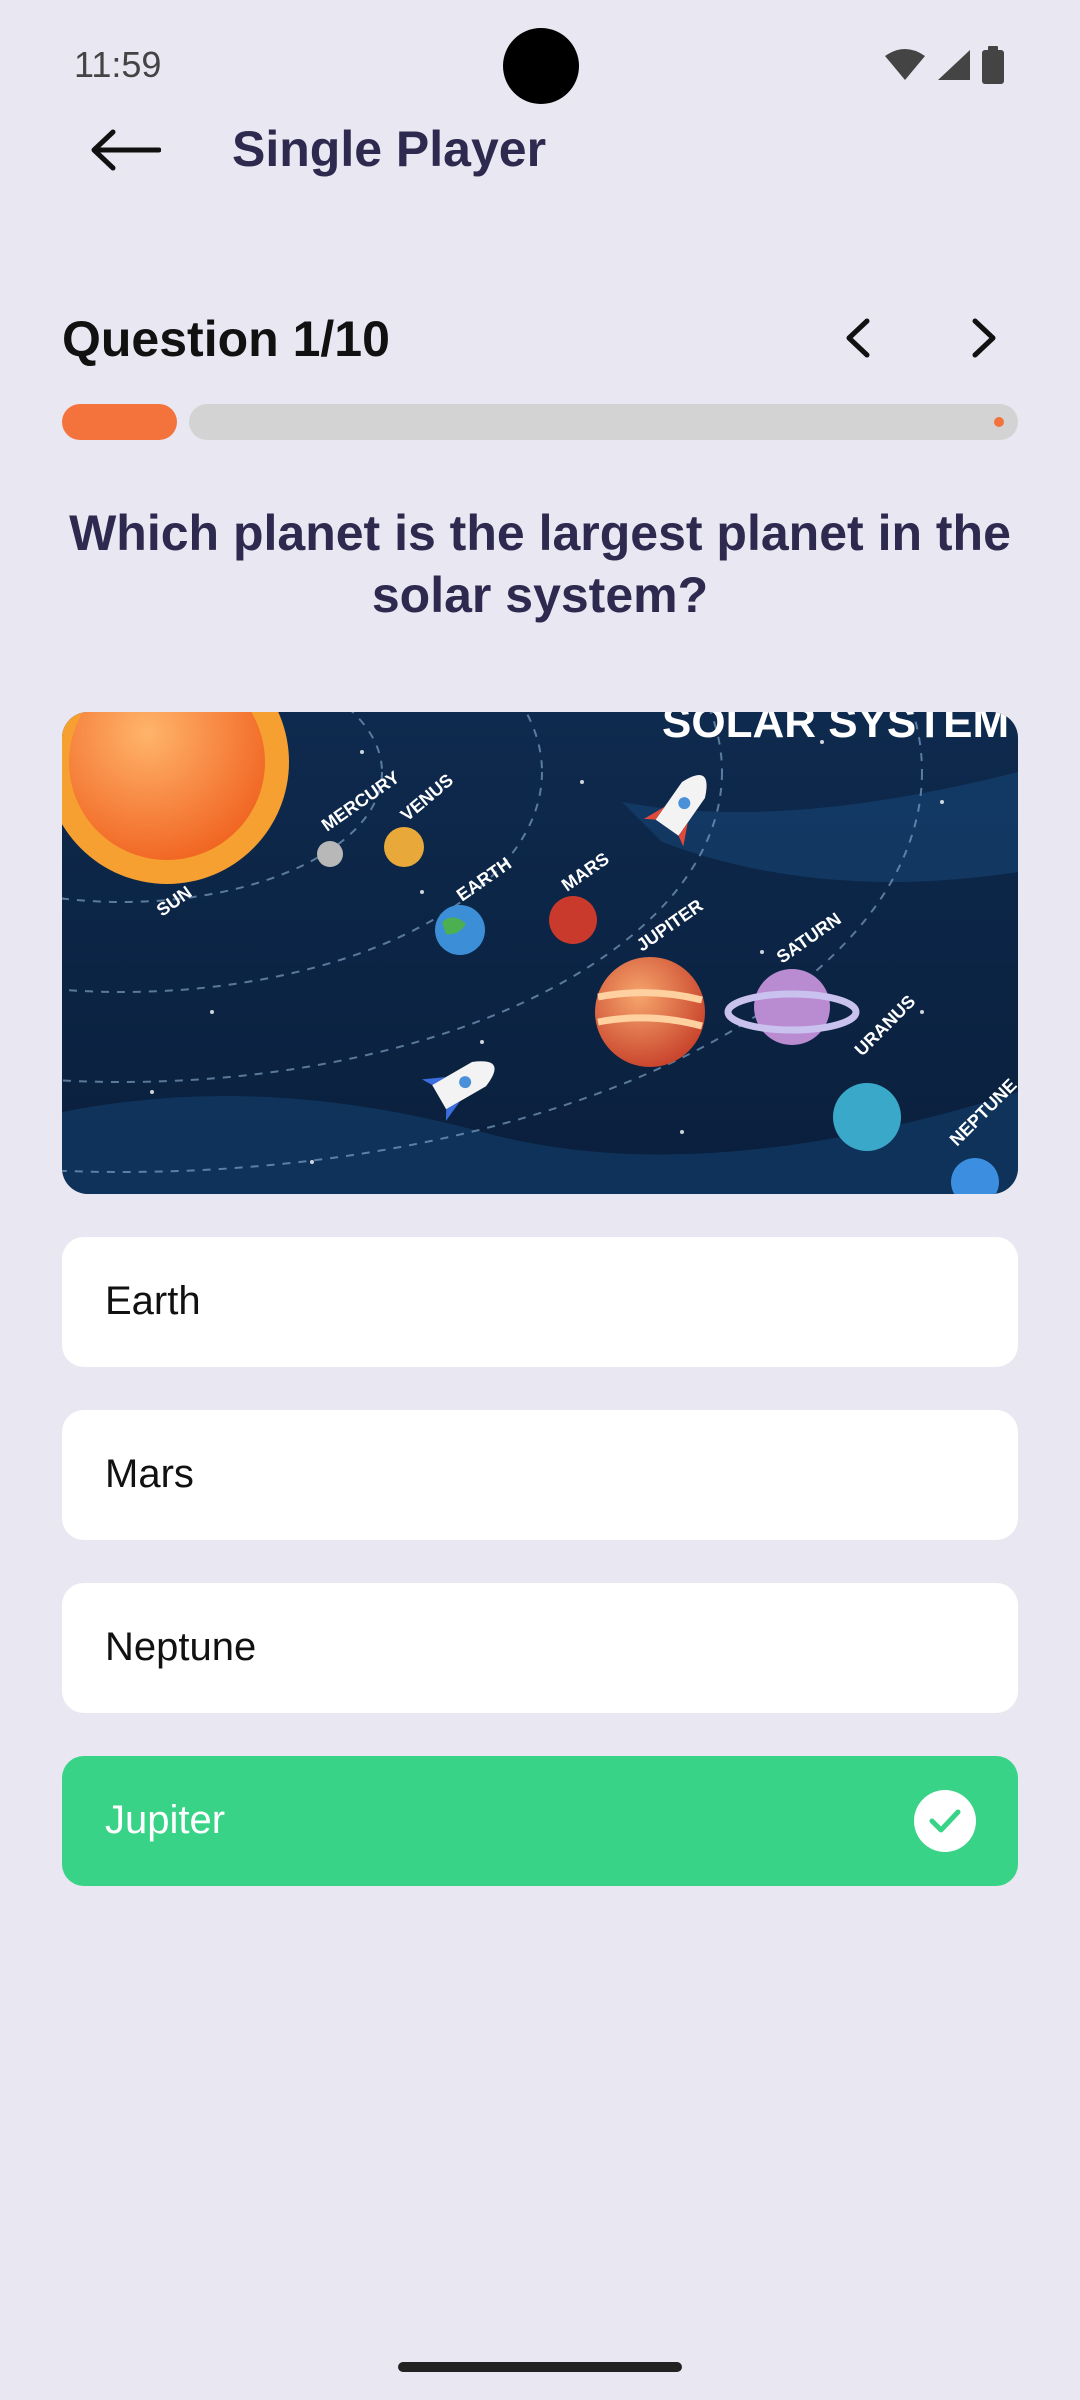 This screenshot has height=2400, width=1080. What do you see at coordinates (119, 422) in the screenshot?
I see `progress-fill` at bounding box center [119, 422].